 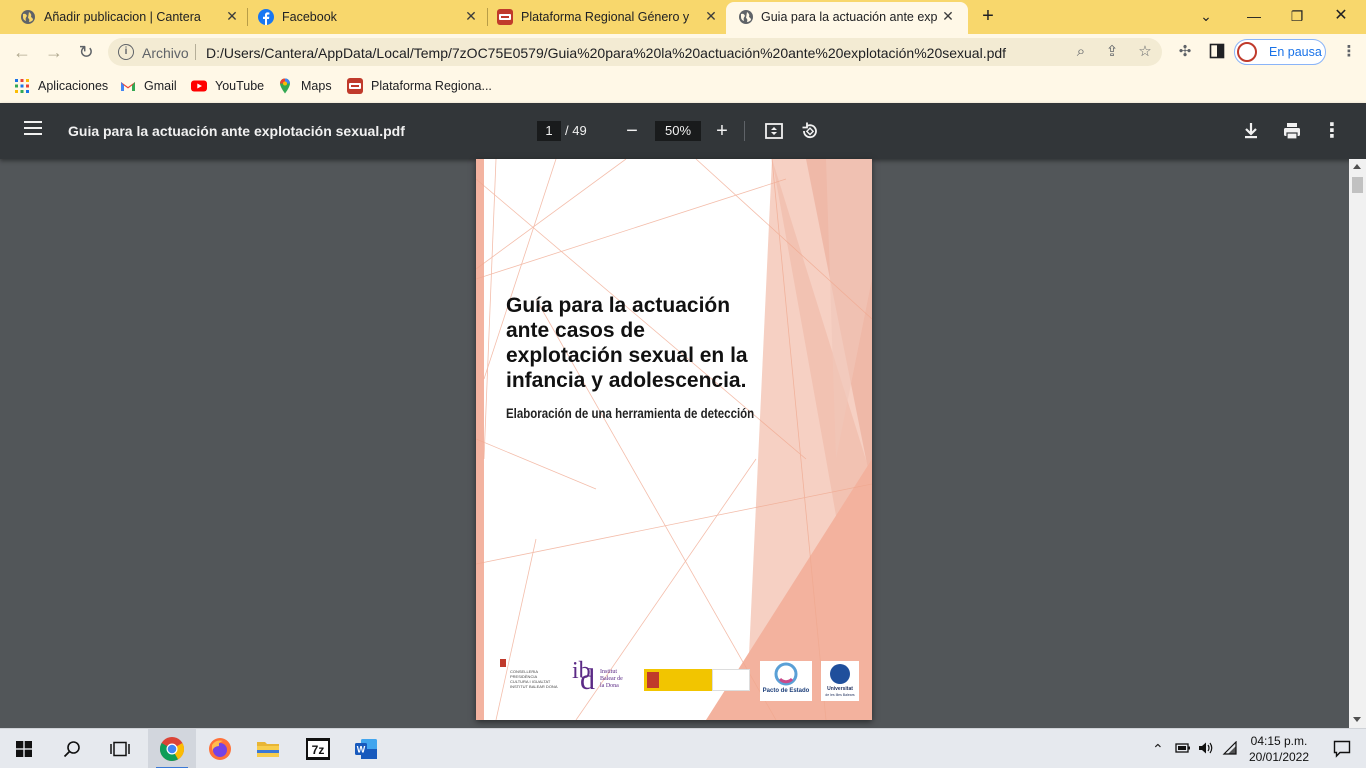 I want to click on taskbar-chrome, so click(x=172, y=748).